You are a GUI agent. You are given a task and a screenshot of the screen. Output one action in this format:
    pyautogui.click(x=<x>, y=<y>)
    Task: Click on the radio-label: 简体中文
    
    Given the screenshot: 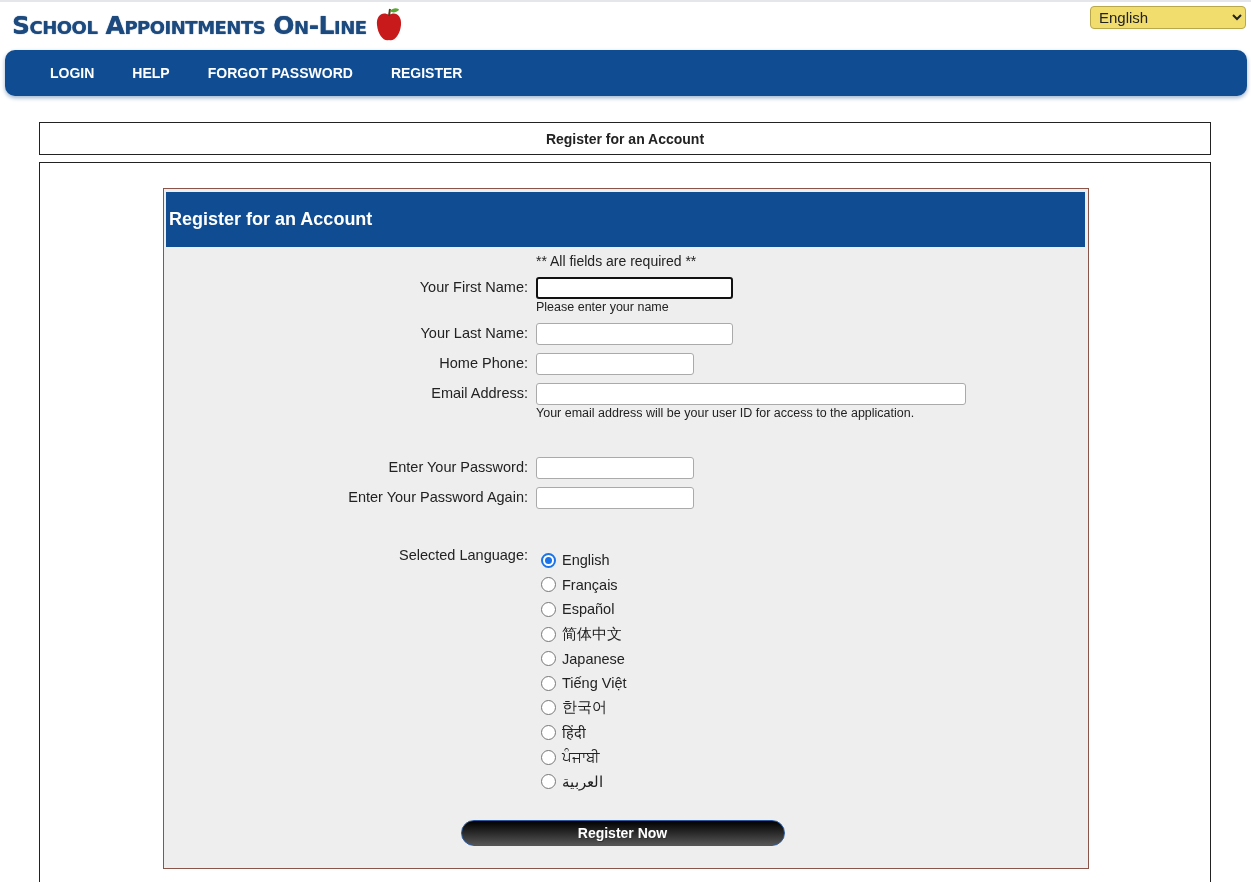 What is the action you would take?
    pyautogui.click(x=592, y=634)
    